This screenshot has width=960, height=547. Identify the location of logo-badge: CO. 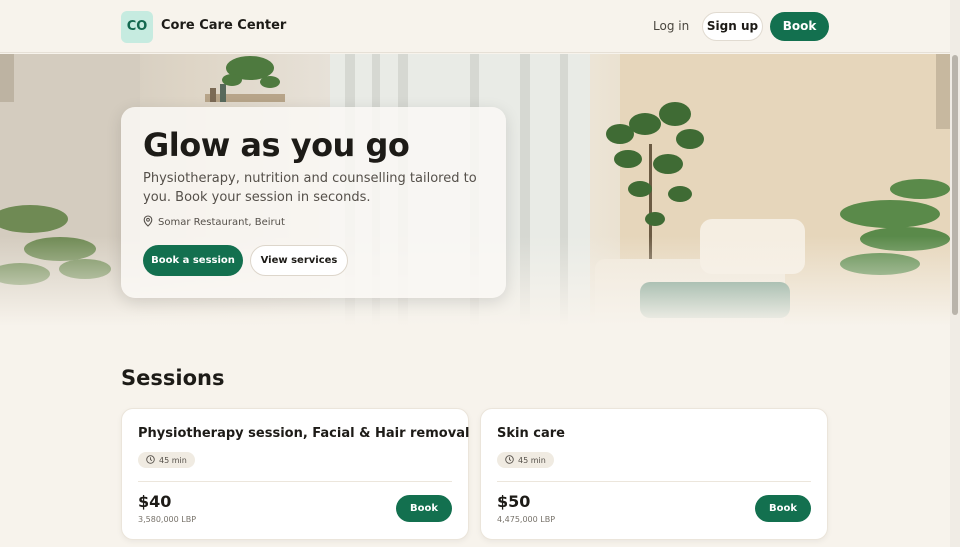
(137, 27).